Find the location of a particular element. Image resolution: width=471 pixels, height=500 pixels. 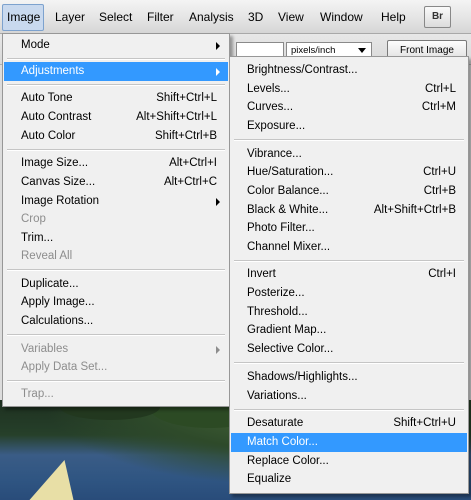

menu-item-adjustments: Adjustments is located at coordinates (116, 71).